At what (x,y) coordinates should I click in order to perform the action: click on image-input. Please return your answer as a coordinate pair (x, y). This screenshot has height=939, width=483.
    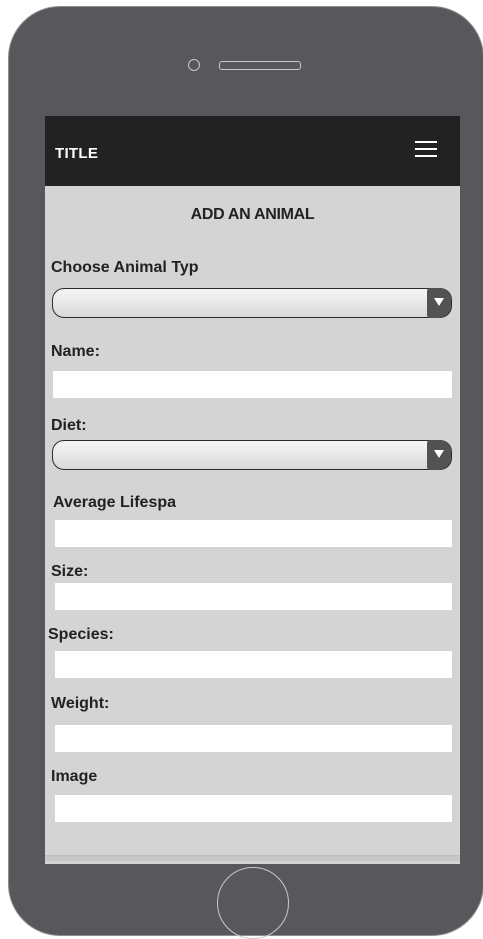
    Looking at the image, I should click on (253, 808).